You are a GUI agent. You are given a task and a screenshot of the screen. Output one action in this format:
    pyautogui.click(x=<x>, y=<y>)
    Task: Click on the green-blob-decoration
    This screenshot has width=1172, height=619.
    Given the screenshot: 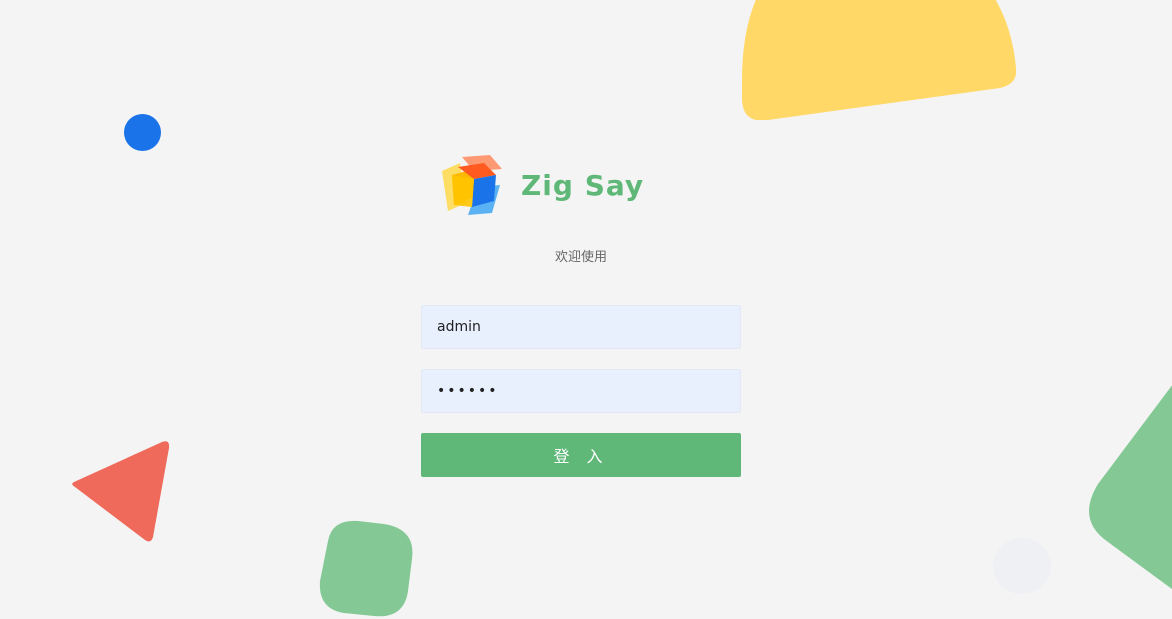 What is the action you would take?
    pyautogui.click(x=366, y=568)
    